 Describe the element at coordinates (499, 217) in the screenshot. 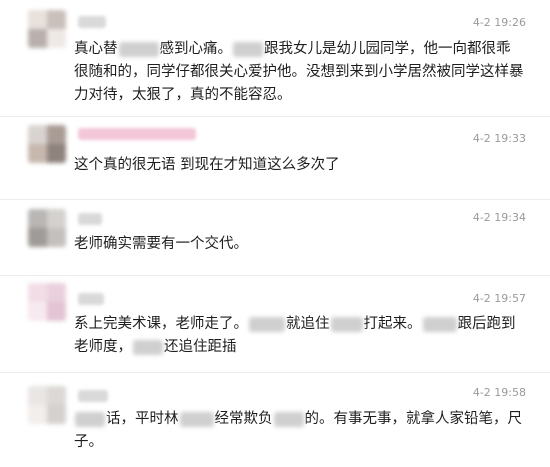

I see `comment-timestamp: 4-2 19:34` at that location.